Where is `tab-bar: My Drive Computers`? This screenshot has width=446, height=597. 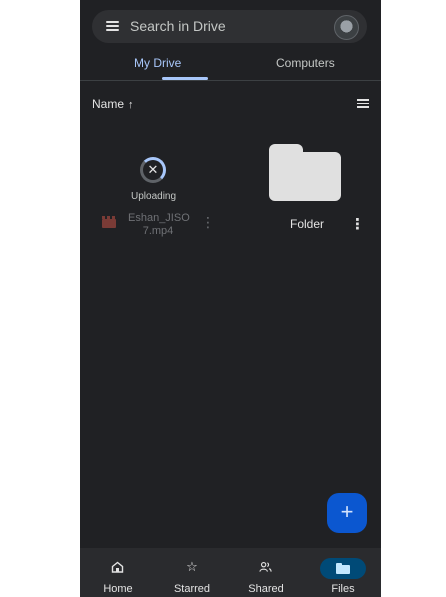 tab-bar: My Drive Computers is located at coordinates (230, 64).